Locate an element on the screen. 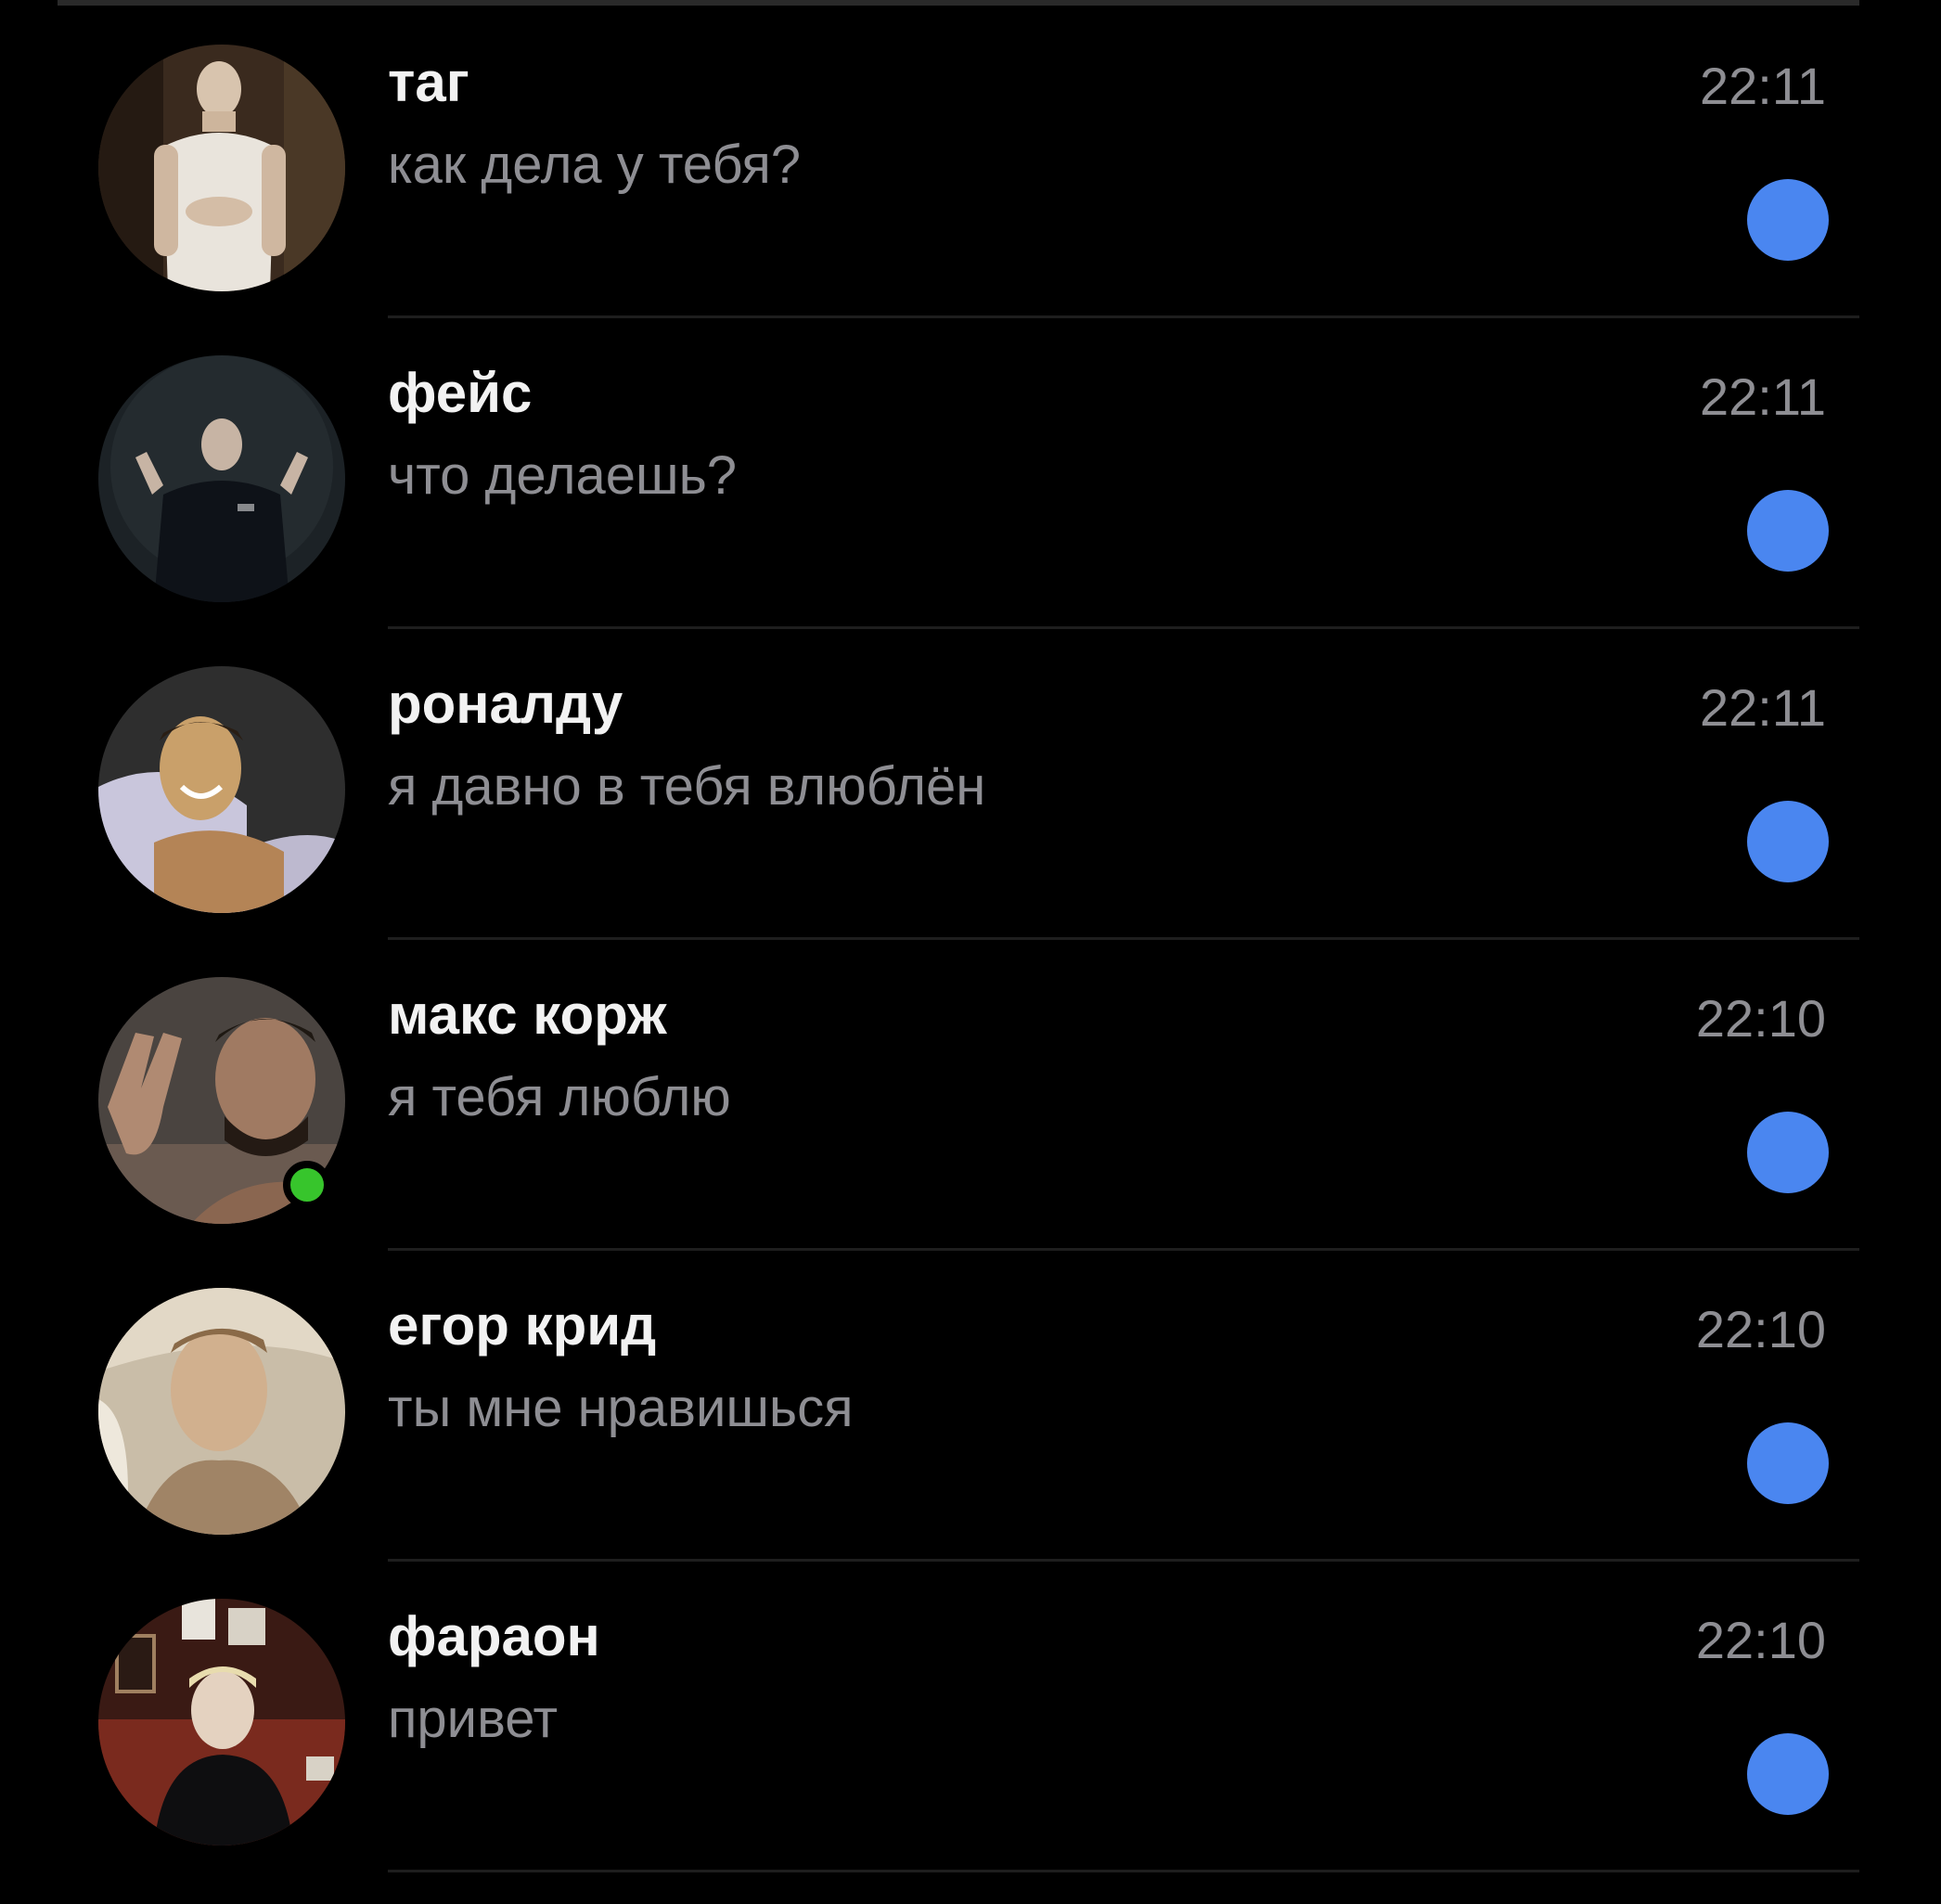 Image resolution: width=1941 pixels, height=1904 pixels. top-divider is located at coordinates (959, 3).